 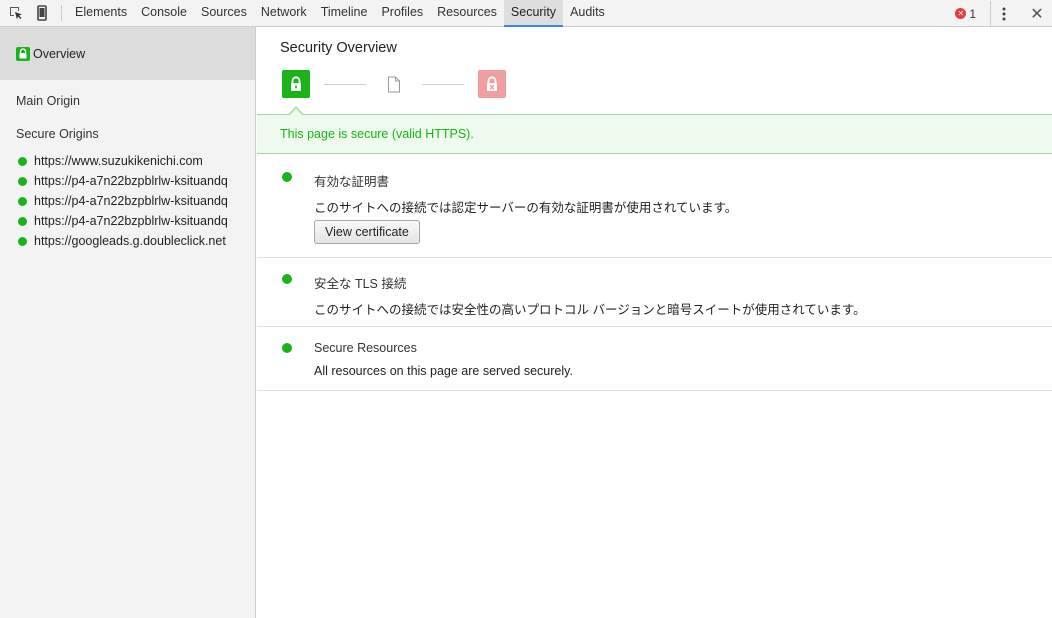 What do you see at coordinates (296, 84) in the screenshot?
I see `secure-lock-icon` at bounding box center [296, 84].